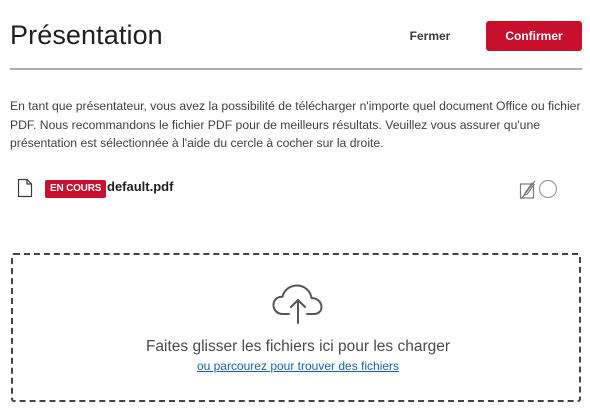  Describe the element at coordinates (25, 188) in the screenshot. I see `file-icon` at that location.